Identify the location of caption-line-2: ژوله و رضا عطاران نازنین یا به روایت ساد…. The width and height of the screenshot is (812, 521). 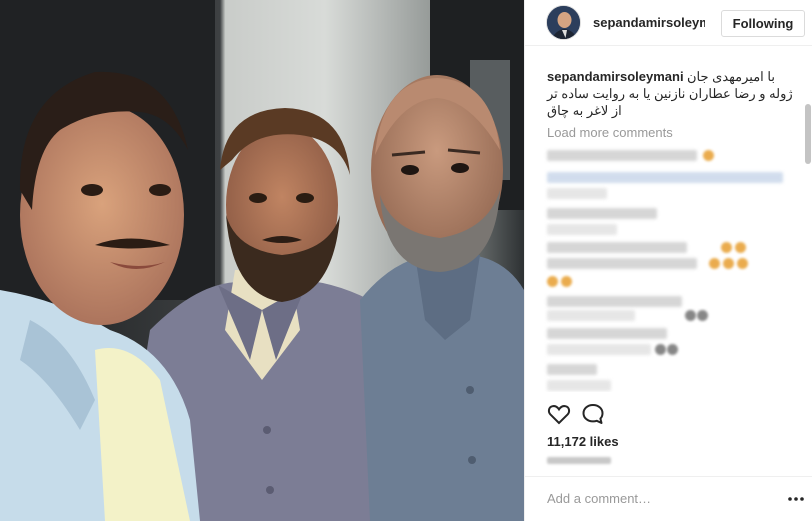
(670, 93).